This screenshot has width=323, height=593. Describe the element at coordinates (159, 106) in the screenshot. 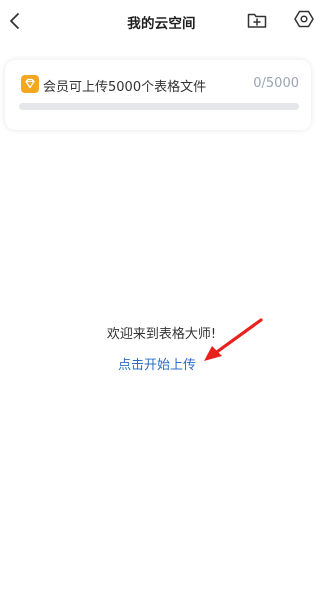

I see `quota-progress-bar` at that location.